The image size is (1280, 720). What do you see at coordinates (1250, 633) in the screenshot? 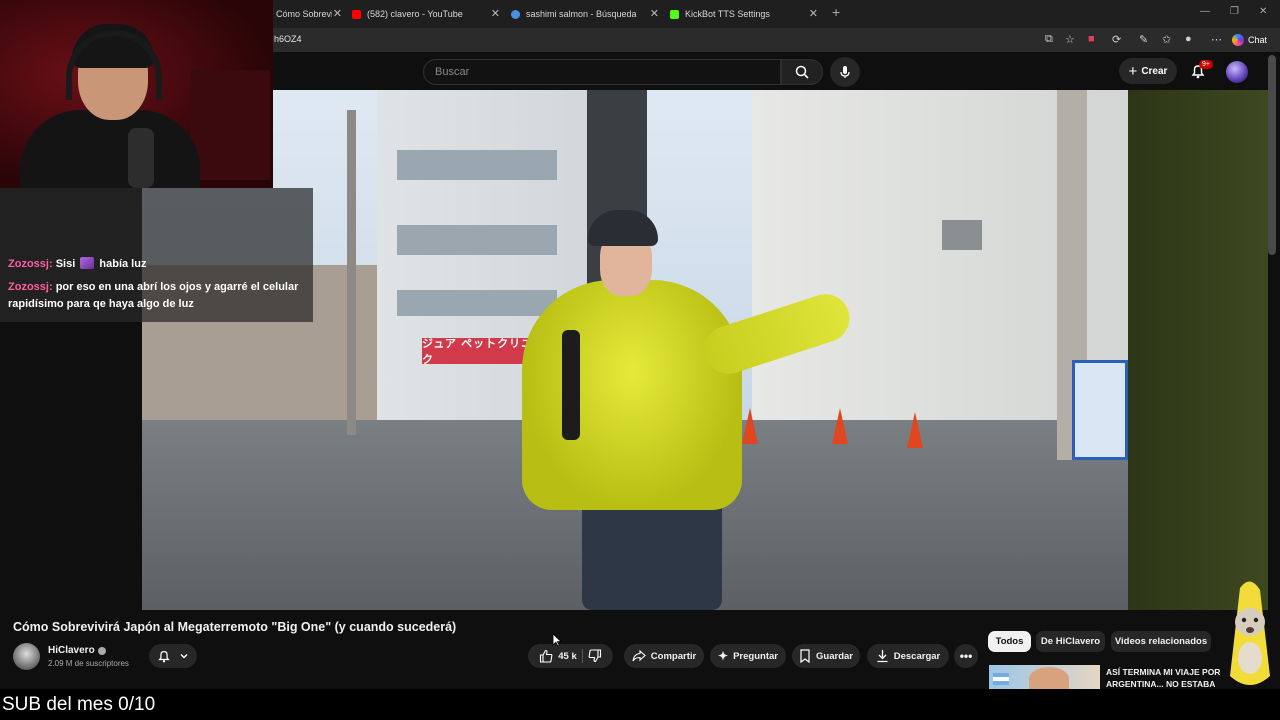
I see `banana-cat-icon` at bounding box center [1250, 633].